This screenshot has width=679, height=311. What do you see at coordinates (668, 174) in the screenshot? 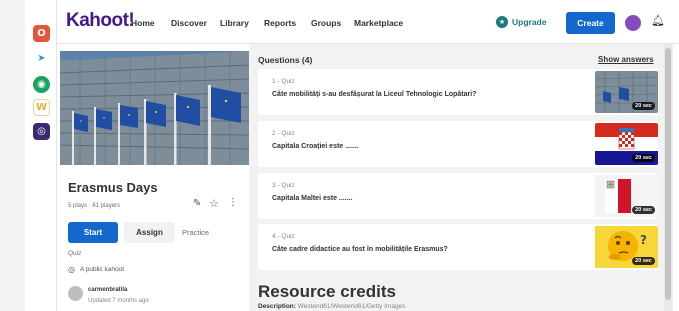
I see `scrollbar-thumb` at bounding box center [668, 174].